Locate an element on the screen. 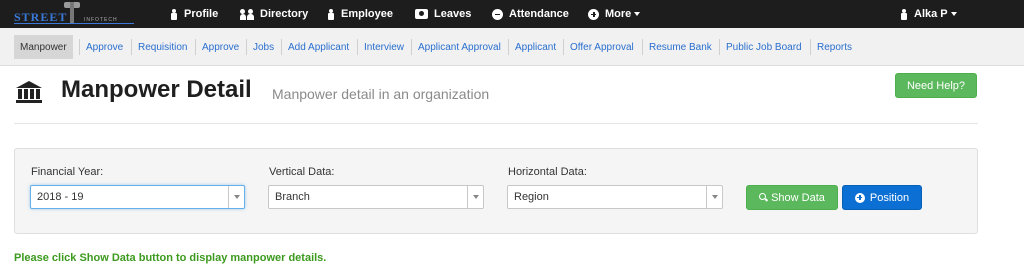 Image resolution: width=1024 pixels, height=276 pixels. tab-applicant-approval: Applicant Approval is located at coordinates (459, 47).